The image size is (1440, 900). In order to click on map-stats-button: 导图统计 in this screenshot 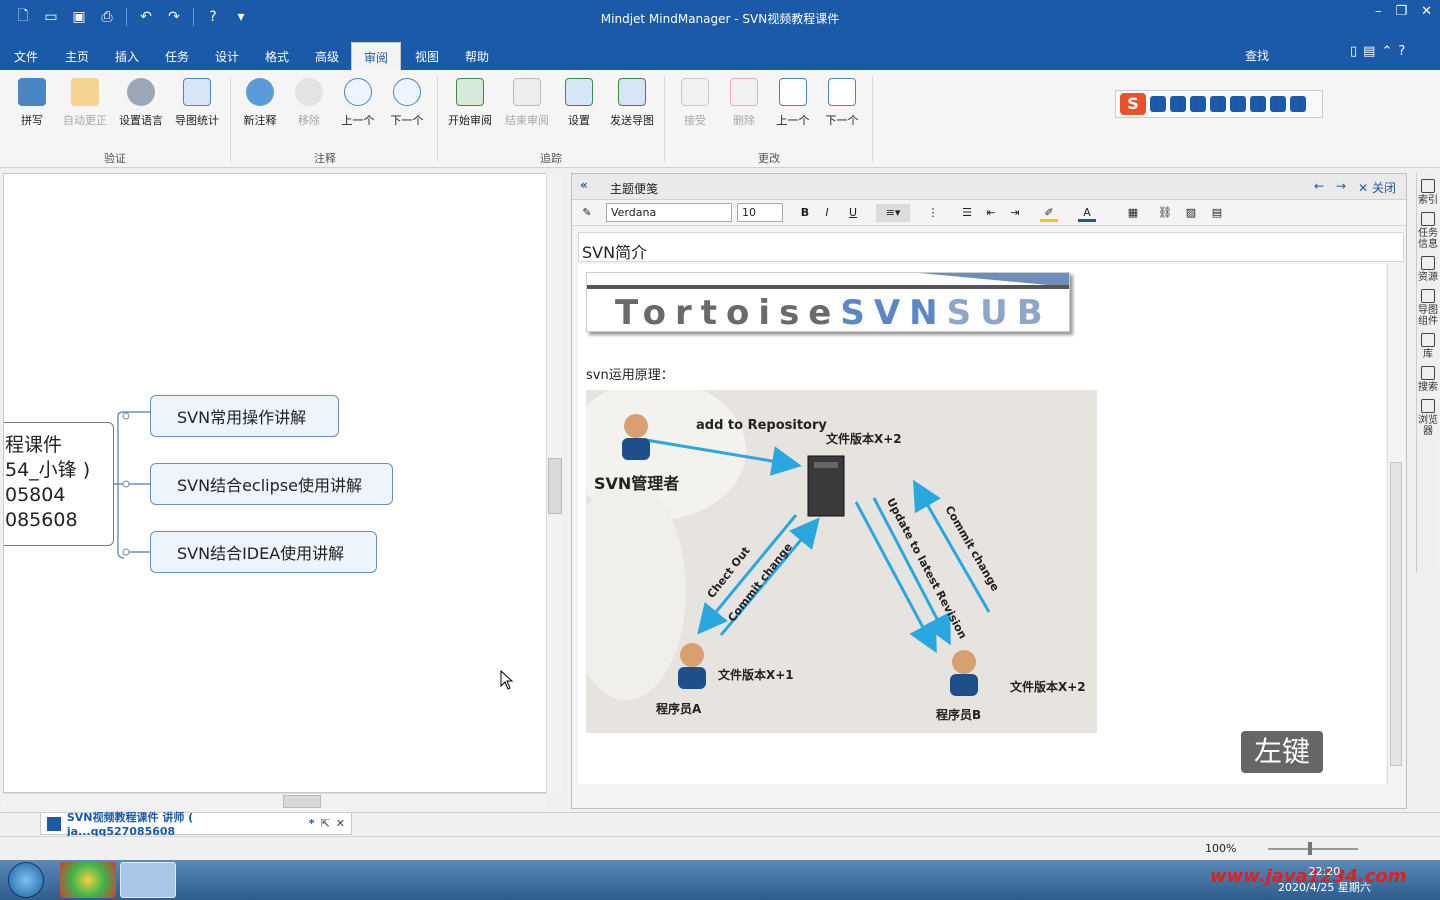, I will do `click(197, 103)`.